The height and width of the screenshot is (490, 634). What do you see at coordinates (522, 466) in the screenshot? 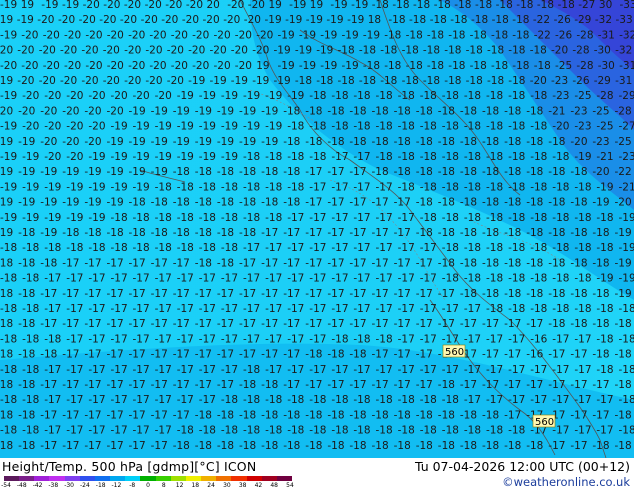
I see `valid-time: Tu 07-04-2026 12:00 UTC (00+12)` at bounding box center [522, 466].